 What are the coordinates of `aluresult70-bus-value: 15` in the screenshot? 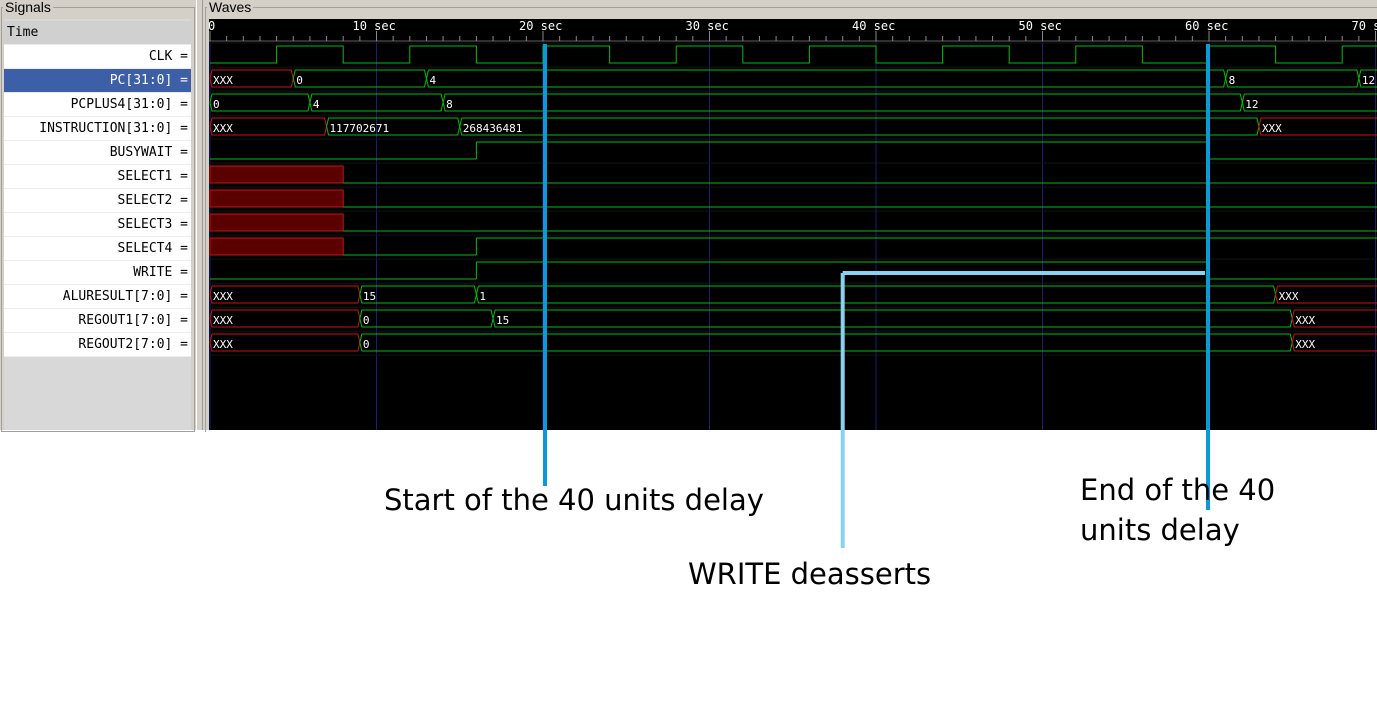 It's located at (369, 296).